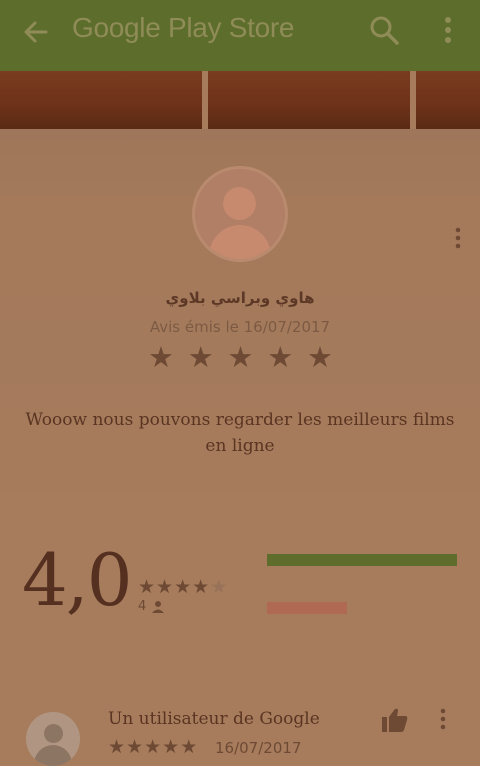 The width and height of the screenshot is (480, 766). What do you see at coordinates (258, 748) in the screenshot?
I see `comment-date: 16/07/2017` at bounding box center [258, 748].